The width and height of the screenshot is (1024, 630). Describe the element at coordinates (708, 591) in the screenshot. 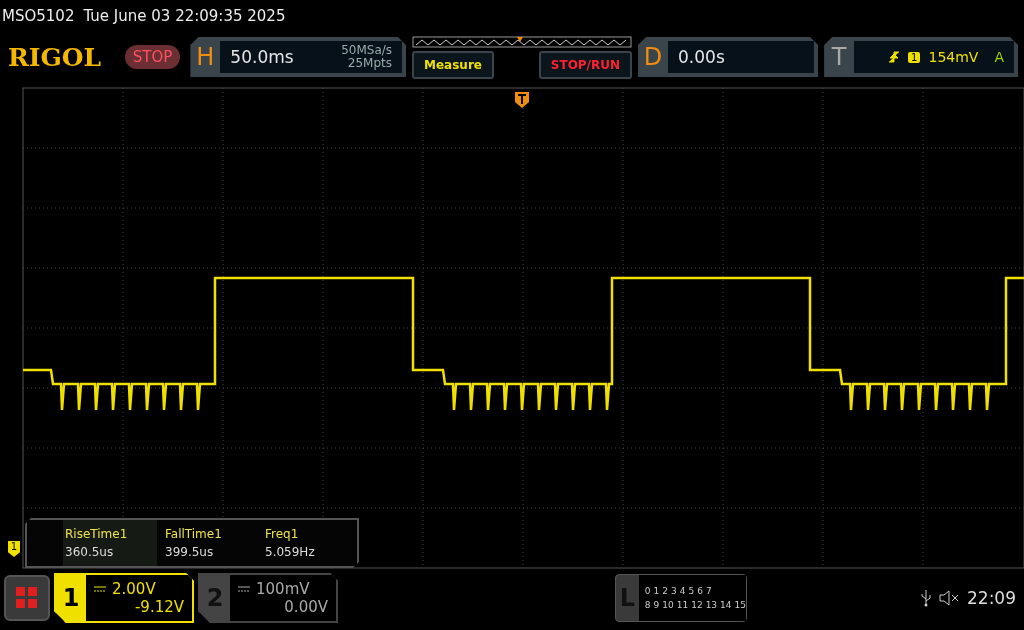

I see `logic-channel-number: 7` at that location.